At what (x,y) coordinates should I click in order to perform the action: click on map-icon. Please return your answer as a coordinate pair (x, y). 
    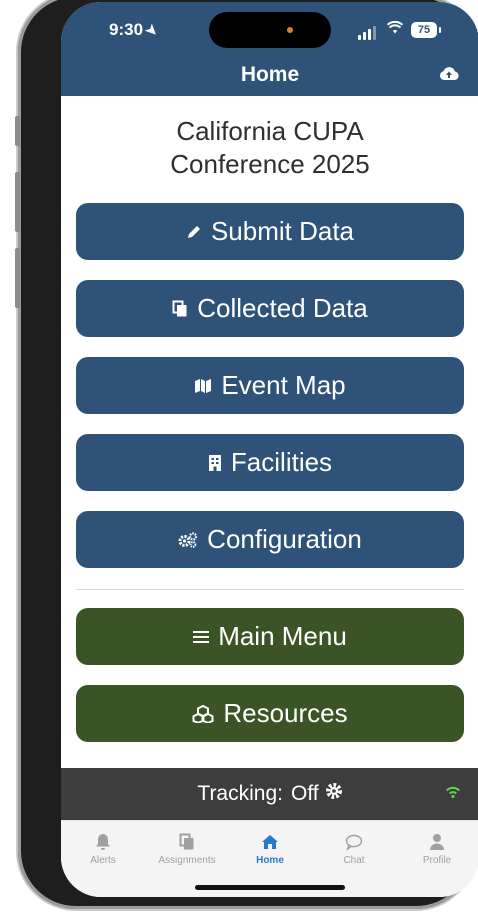
    Looking at the image, I should click on (203, 386).